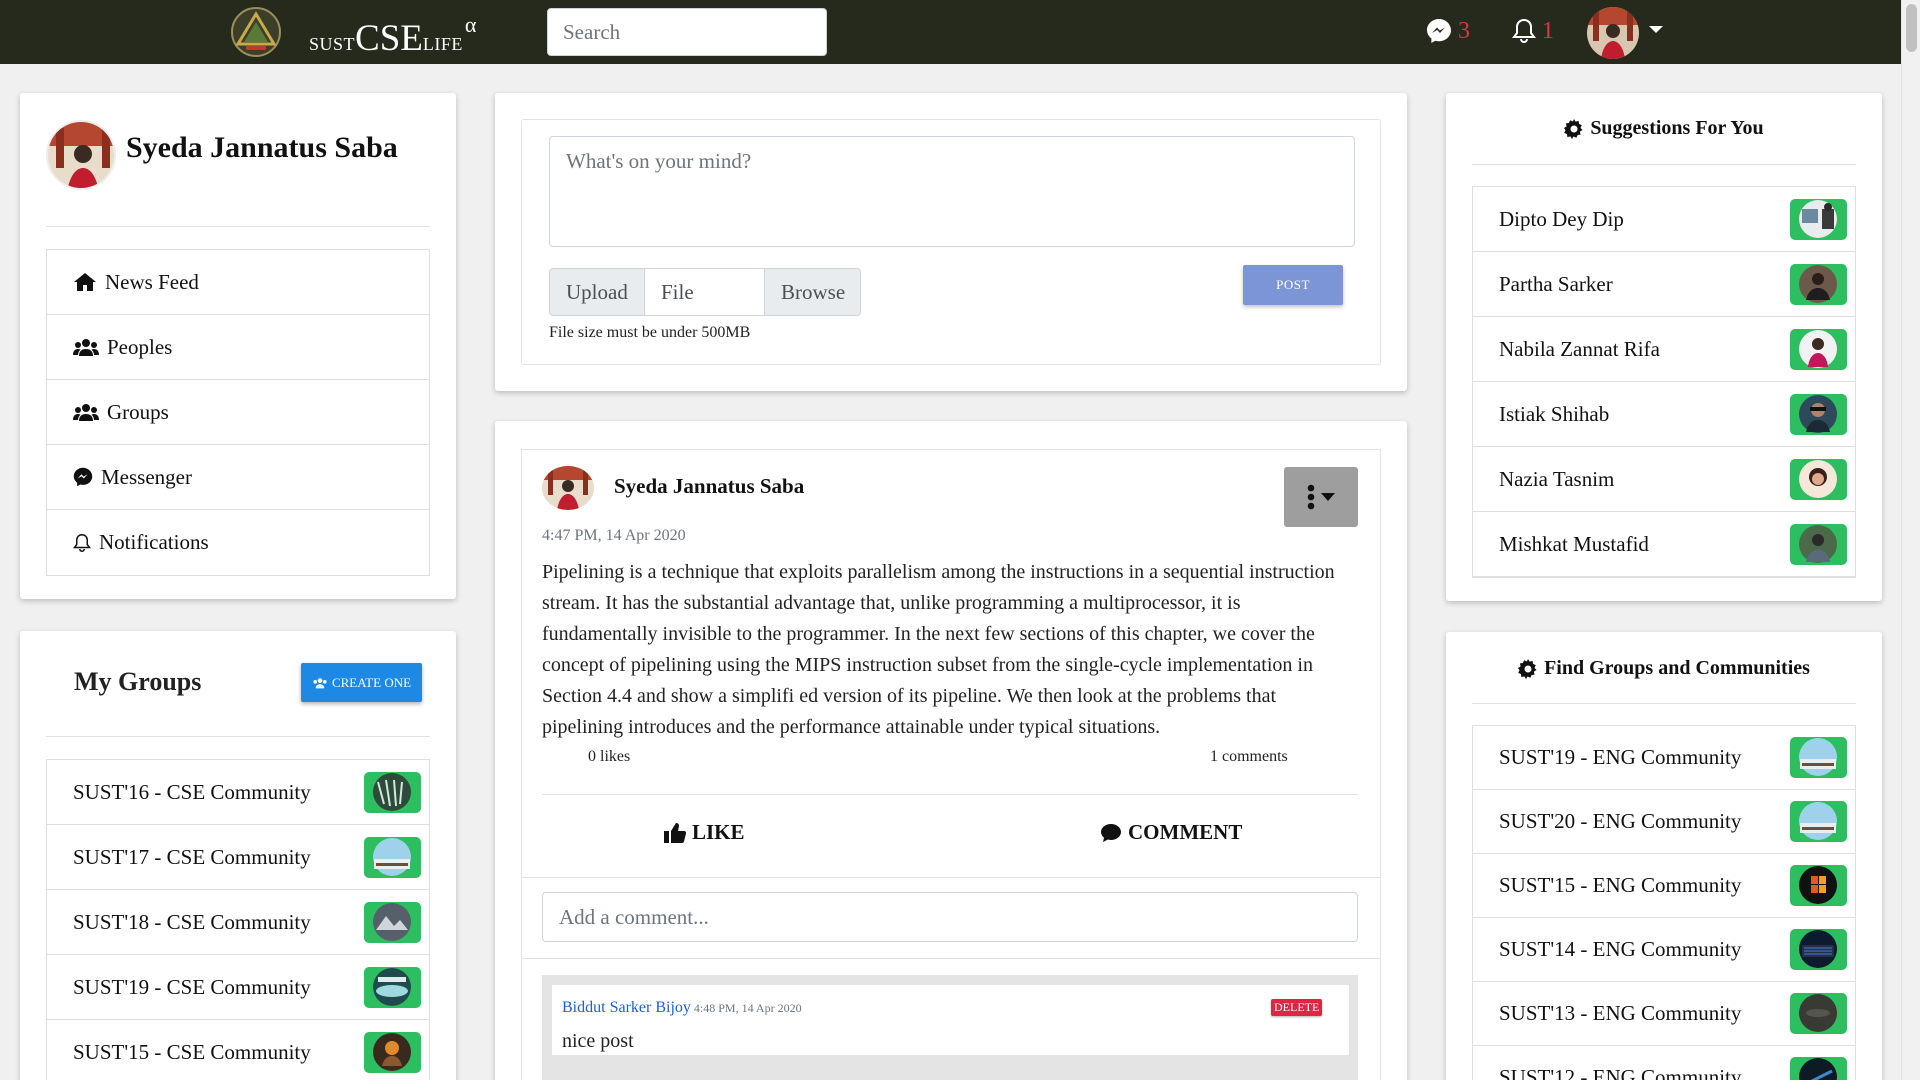 This screenshot has height=1080, width=1920. What do you see at coordinates (238, 477) in the screenshot?
I see `menu-item-messenger: Messenger` at bounding box center [238, 477].